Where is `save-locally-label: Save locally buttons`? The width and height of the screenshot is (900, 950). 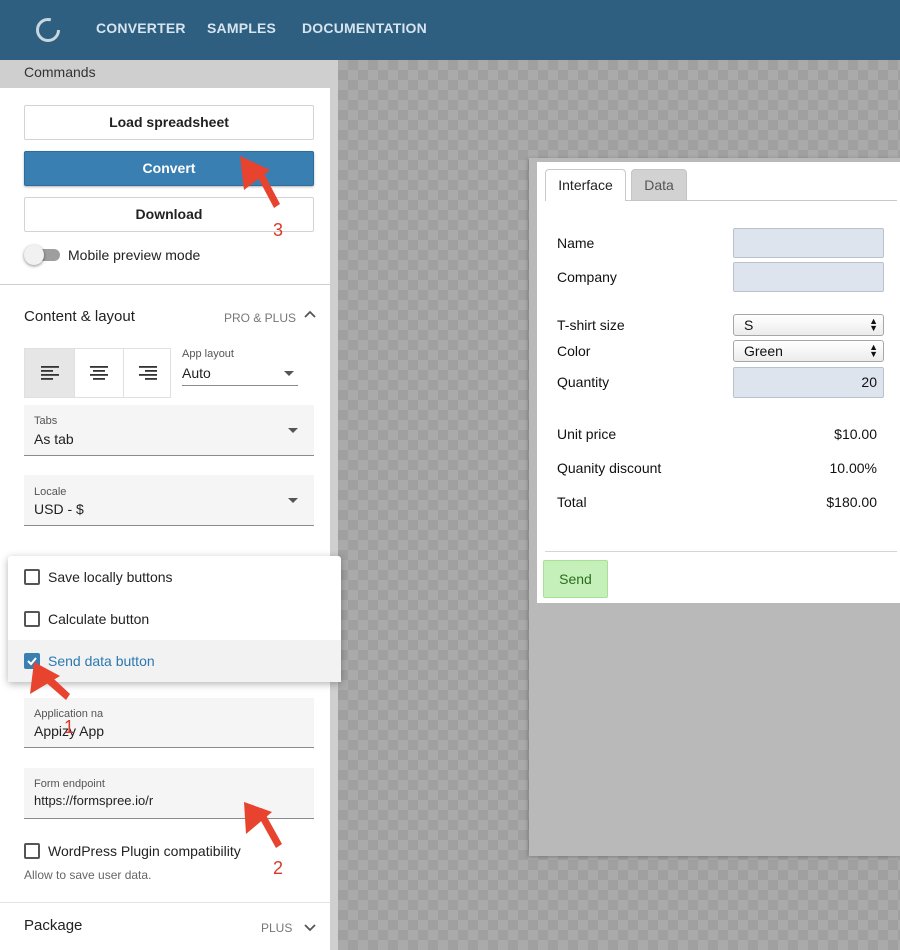
save-locally-label: Save locally buttons is located at coordinates (110, 577).